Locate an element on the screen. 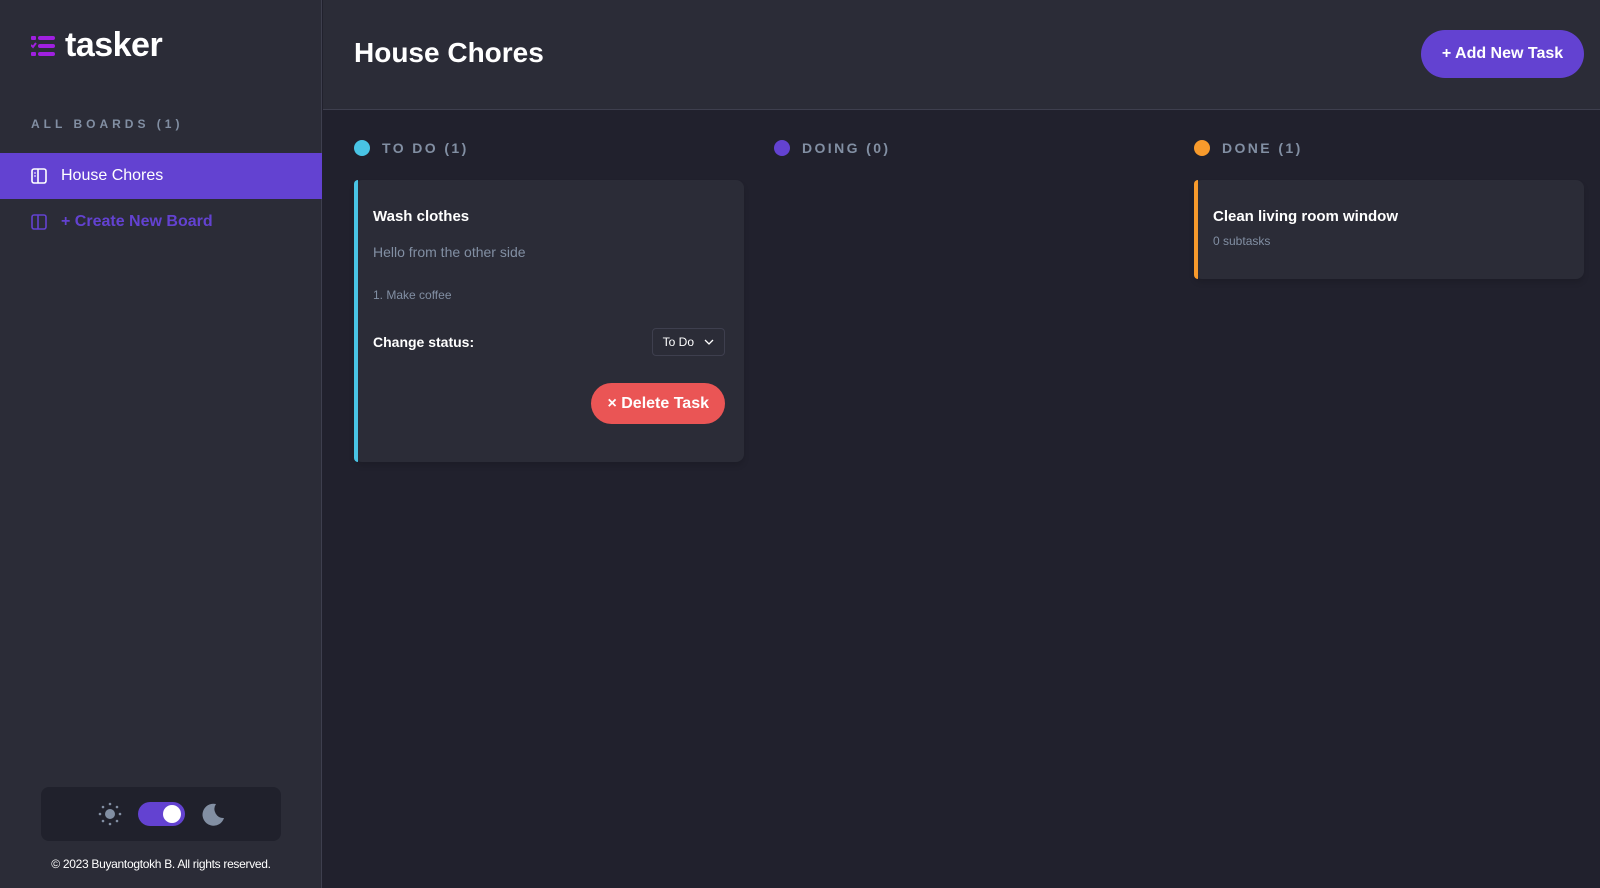 This screenshot has width=1600, height=888. checklist-logo-icon is located at coordinates (43, 45).